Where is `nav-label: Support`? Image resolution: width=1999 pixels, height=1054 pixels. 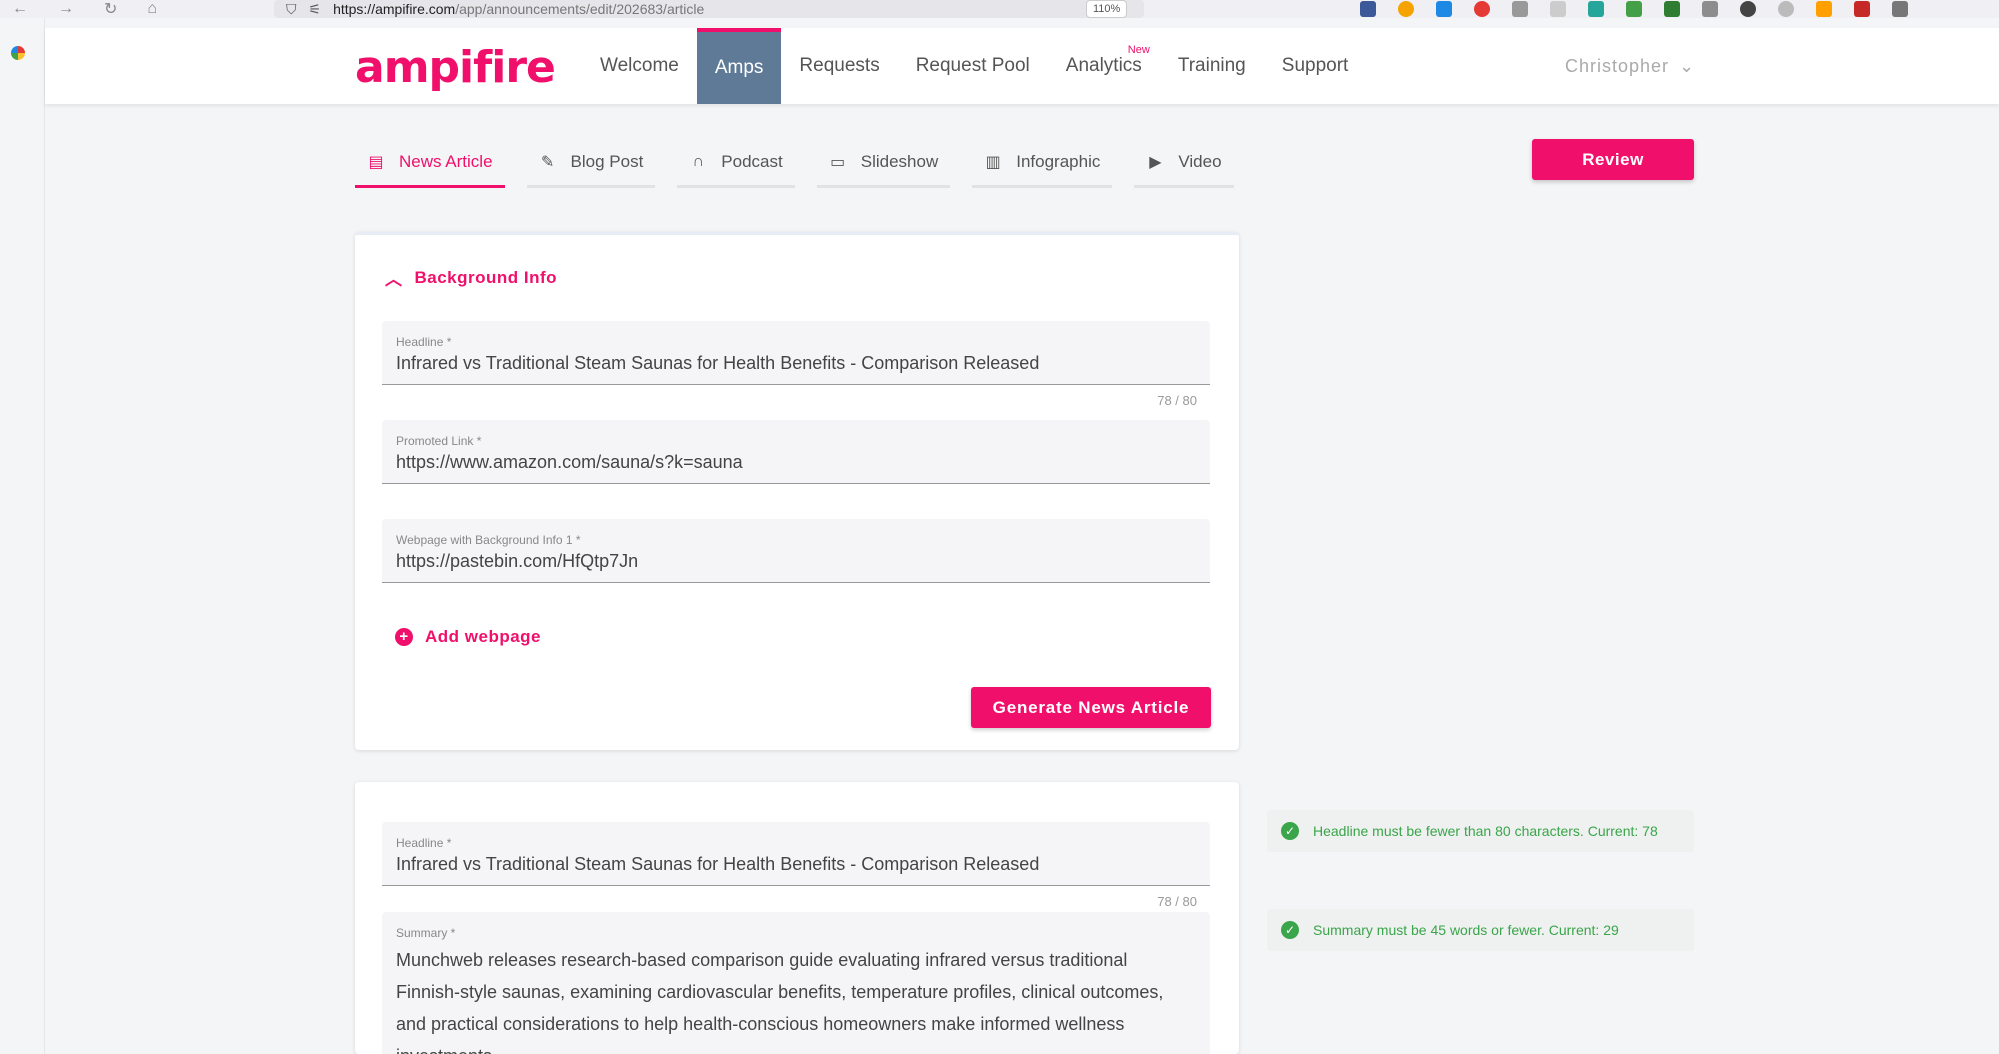 nav-label: Support is located at coordinates (1315, 65).